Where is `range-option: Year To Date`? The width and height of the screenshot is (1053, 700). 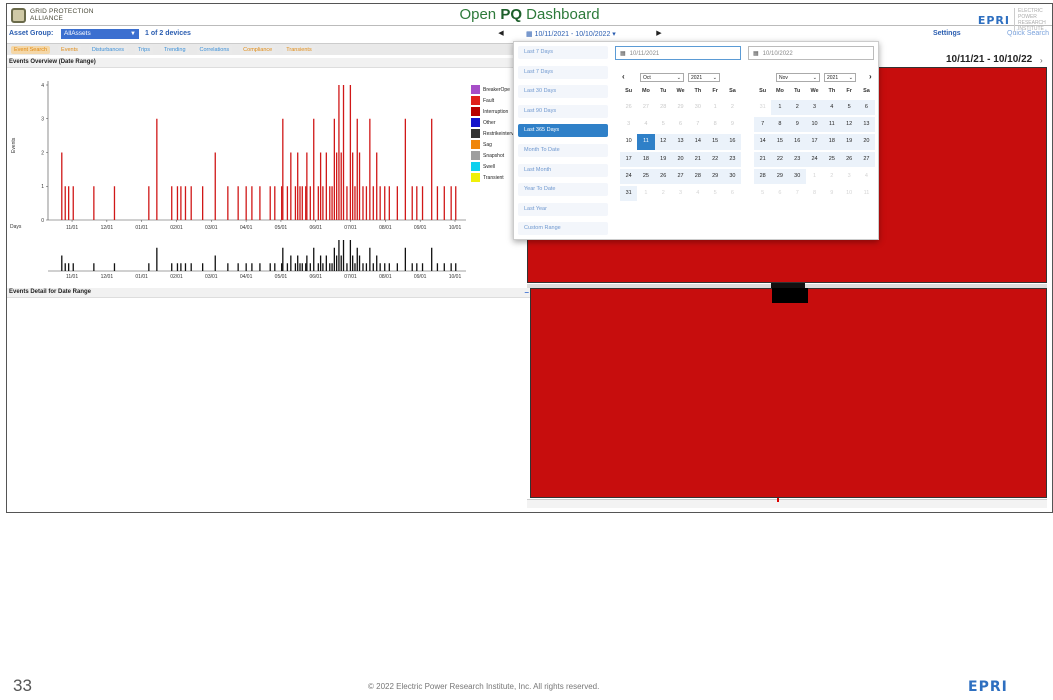
range-option: Year To Date is located at coordinates (563, 190).